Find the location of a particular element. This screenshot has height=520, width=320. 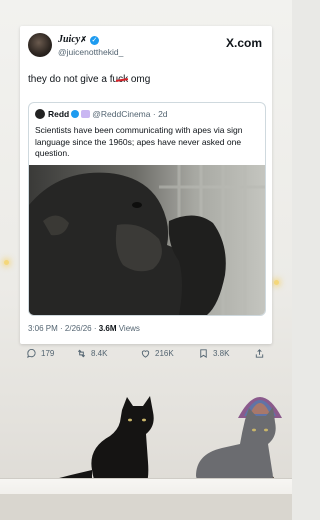

retweet-button: 8.4K is located at coordinates (91, 353).